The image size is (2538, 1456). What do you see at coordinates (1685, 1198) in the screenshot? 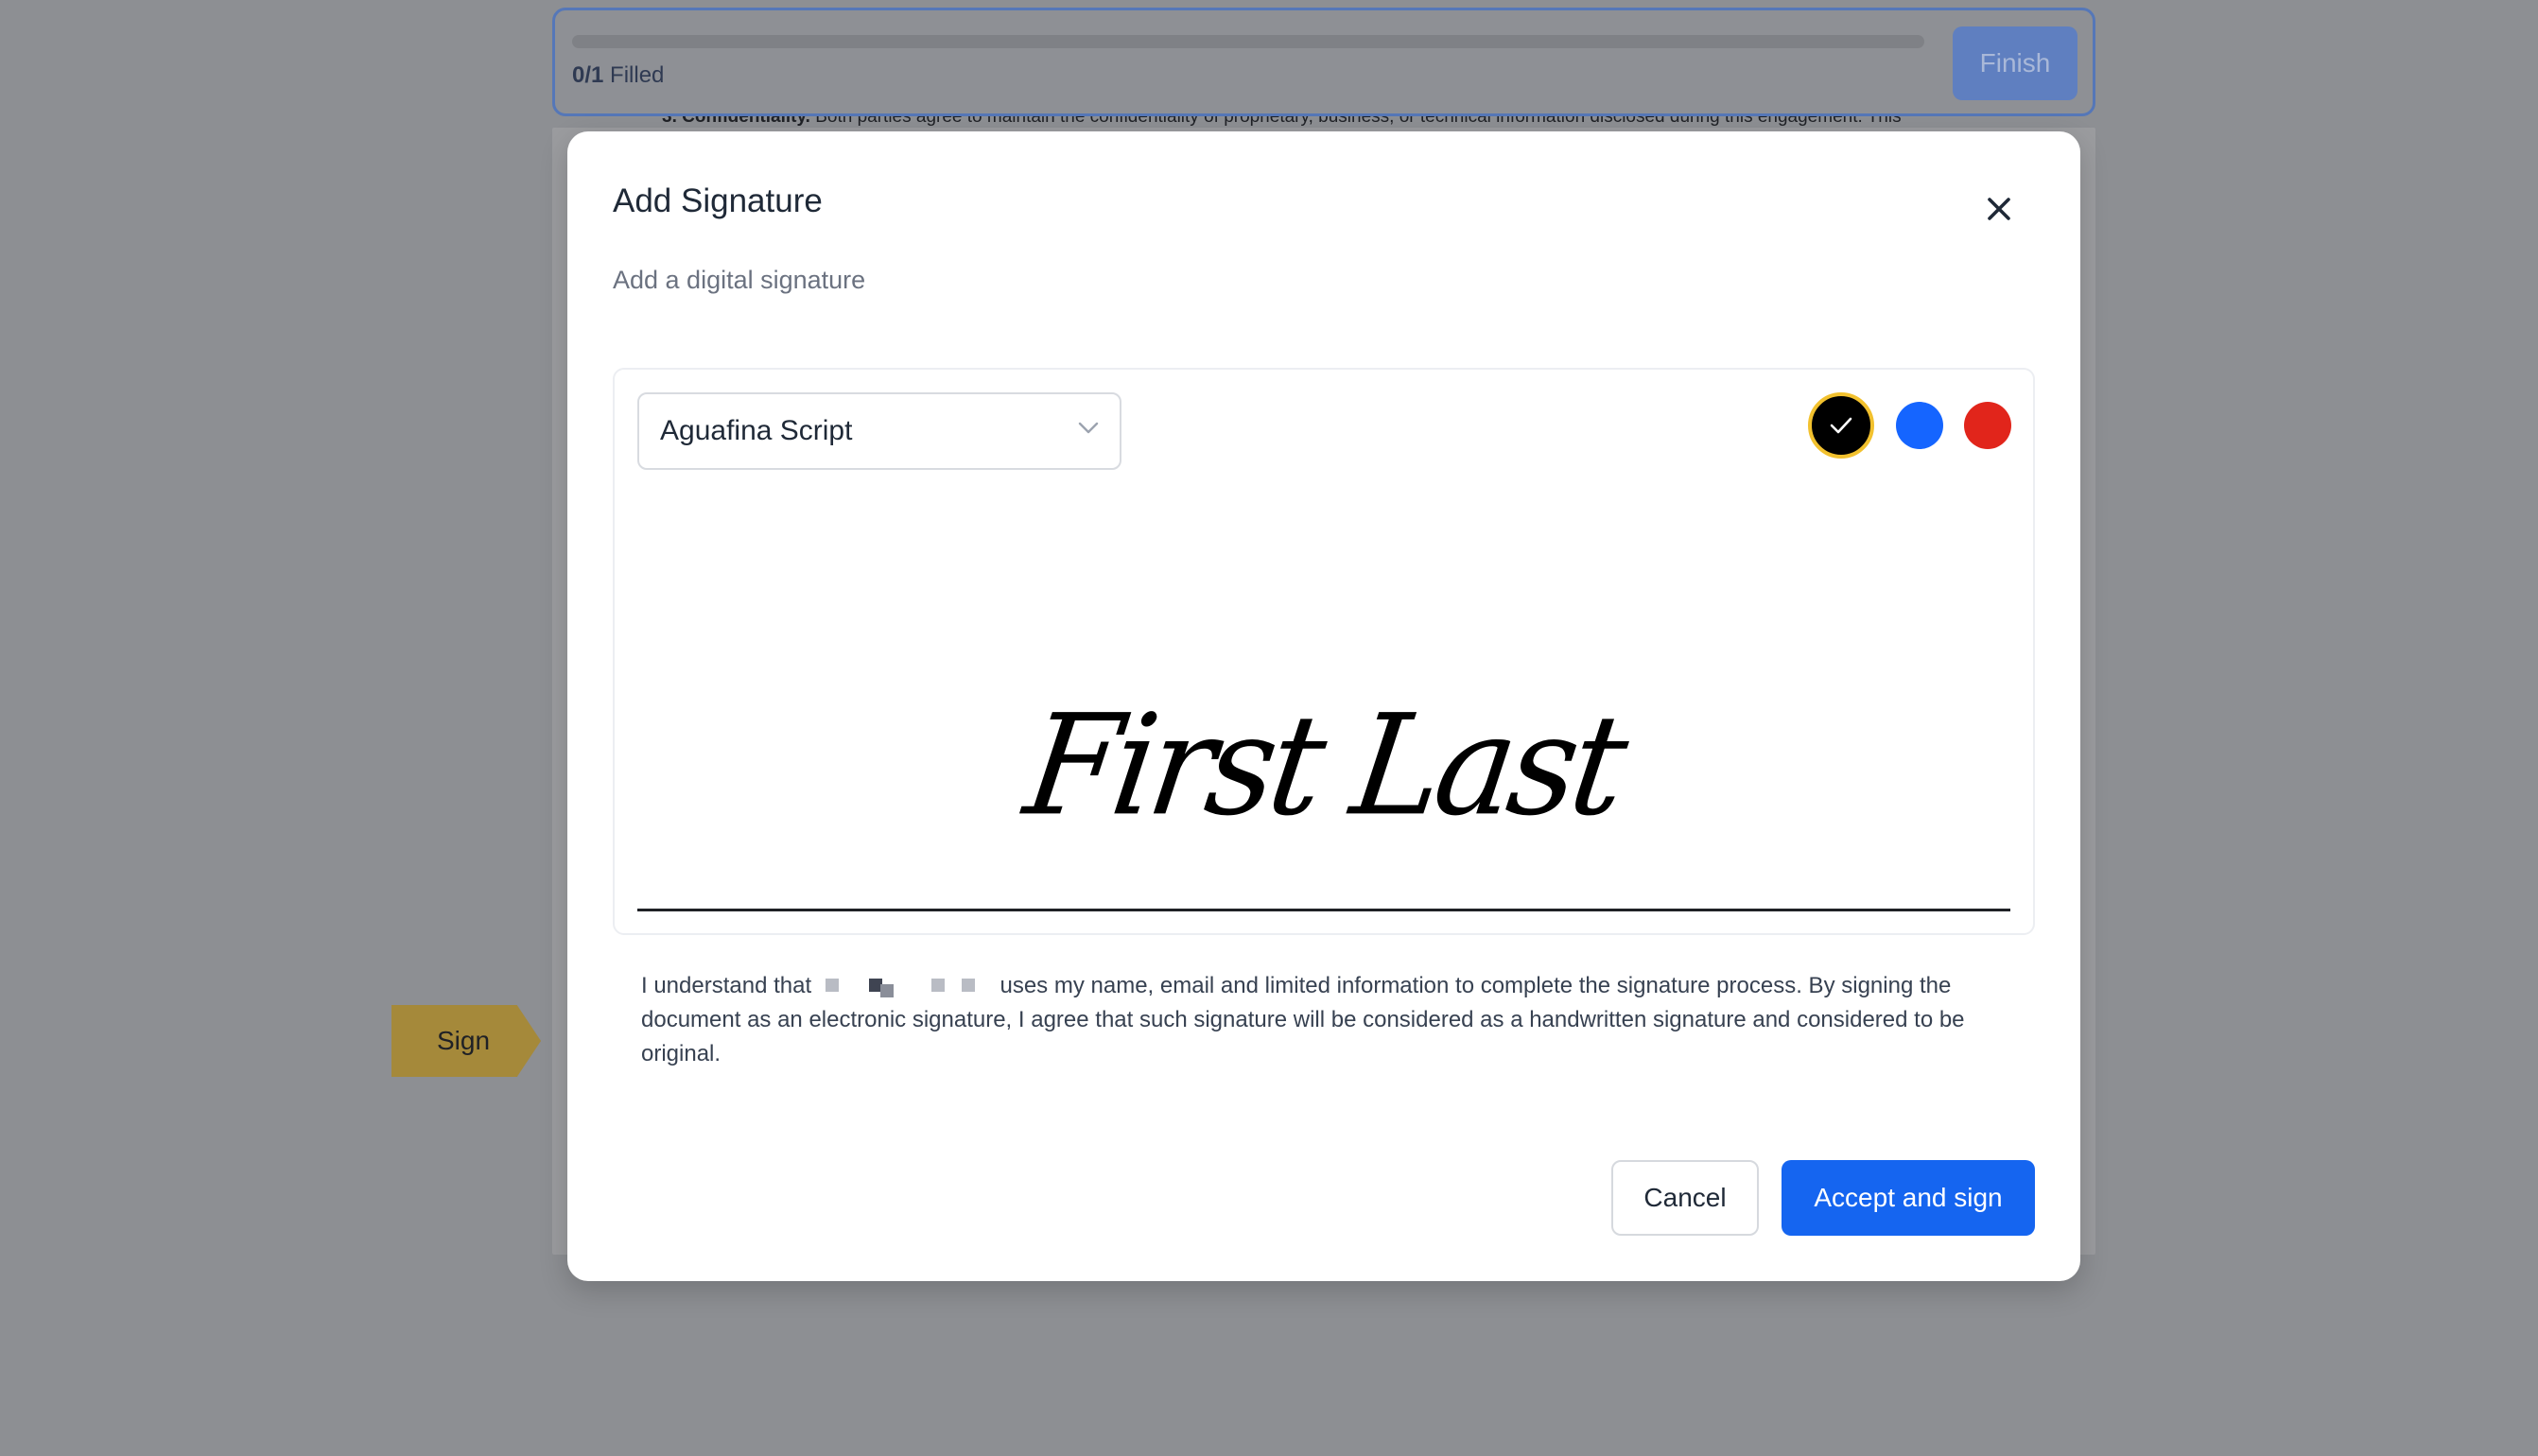
I see `cancel-button: Cancel` at bounding box center [1685, 1198].